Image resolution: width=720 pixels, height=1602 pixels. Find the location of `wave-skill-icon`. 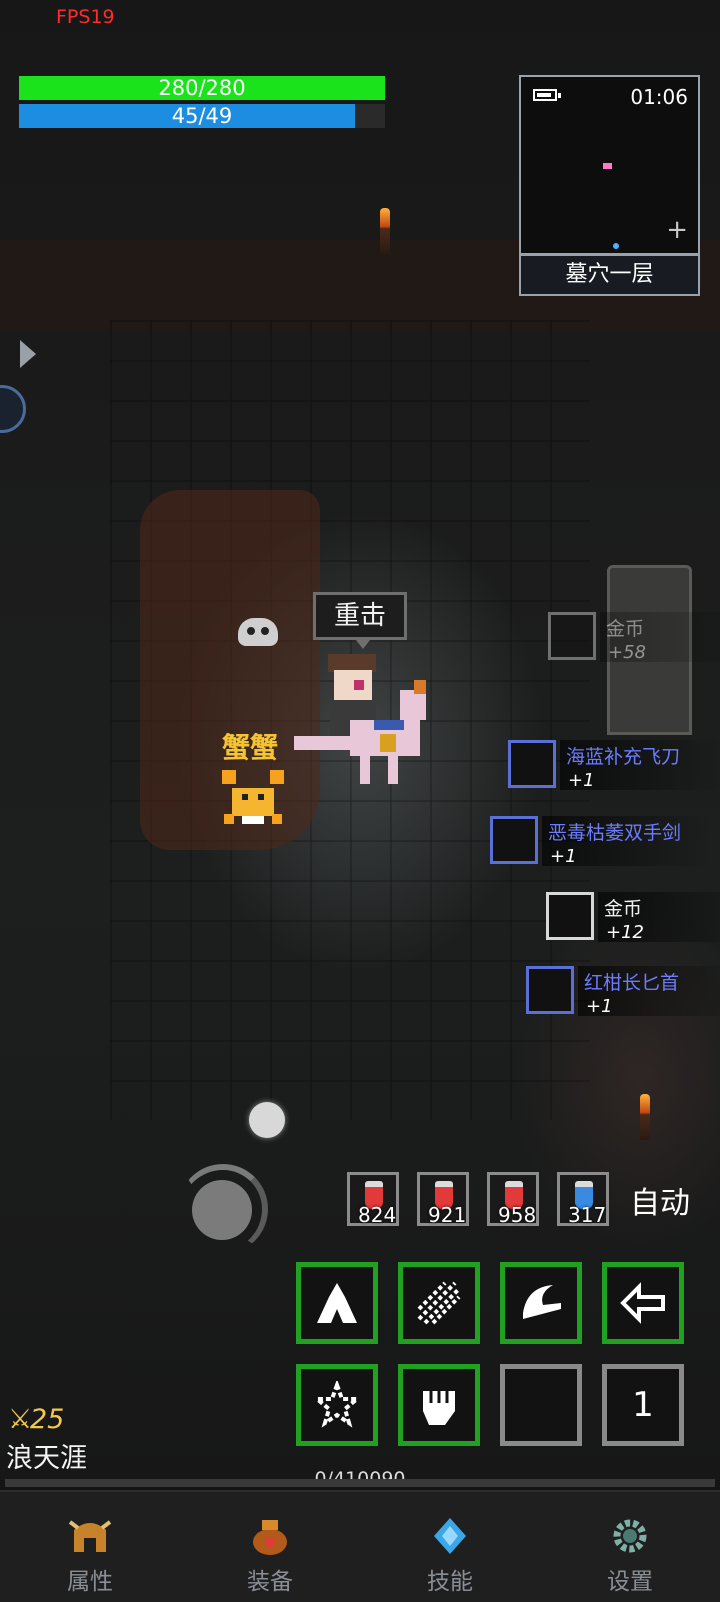

wave-skill-icon is located at coordinates (542, 1302).